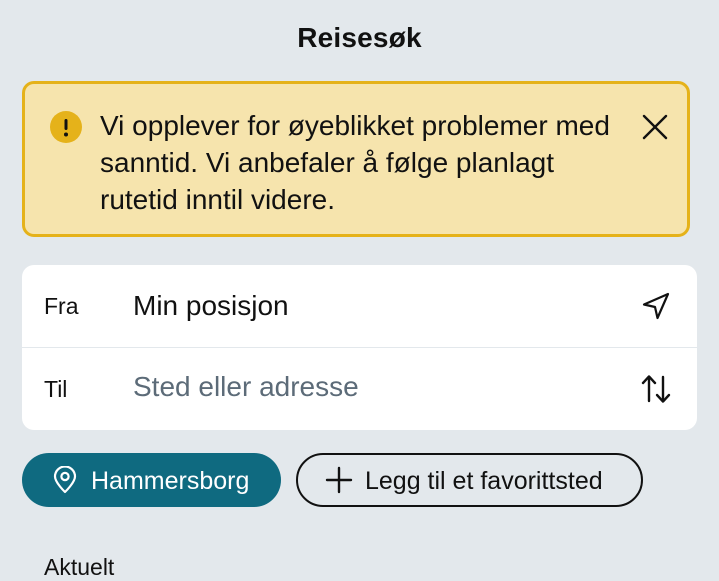  I want to click on from-label: Fra, so click(61, 306).